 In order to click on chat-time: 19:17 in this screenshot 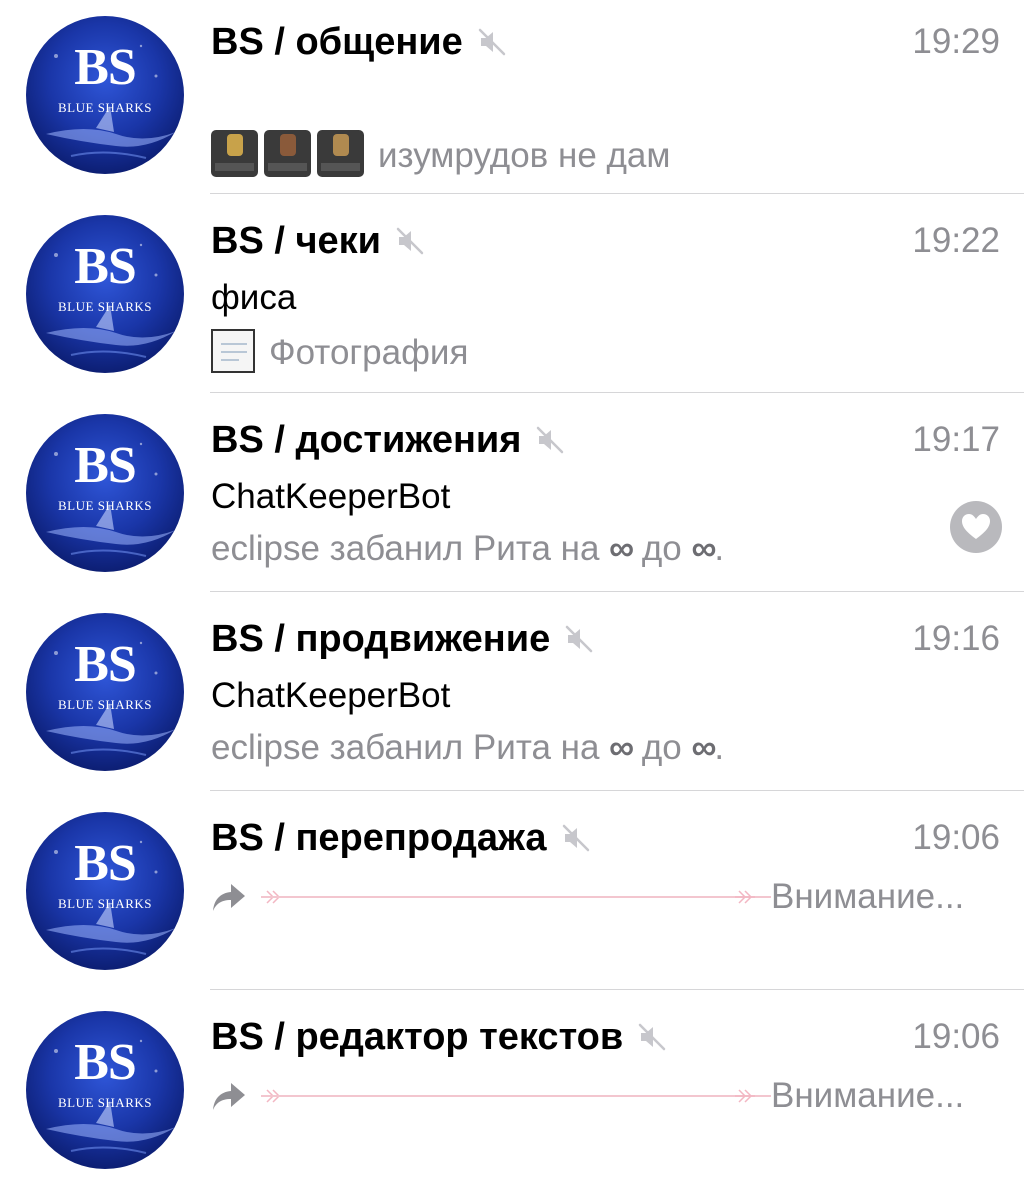, I will do `click(956, 439)`.